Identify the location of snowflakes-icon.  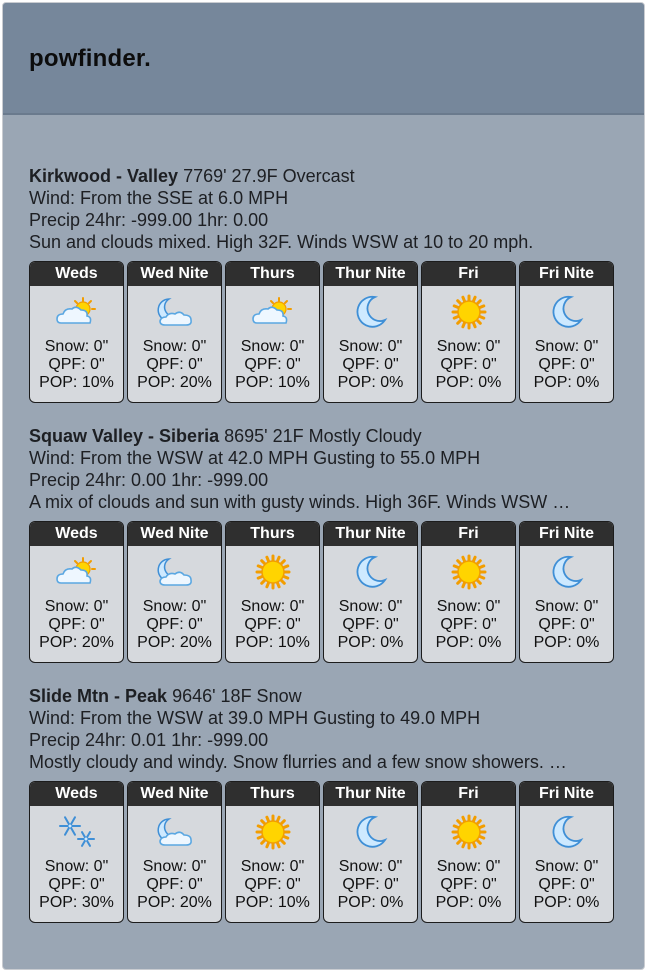
(76, 832).